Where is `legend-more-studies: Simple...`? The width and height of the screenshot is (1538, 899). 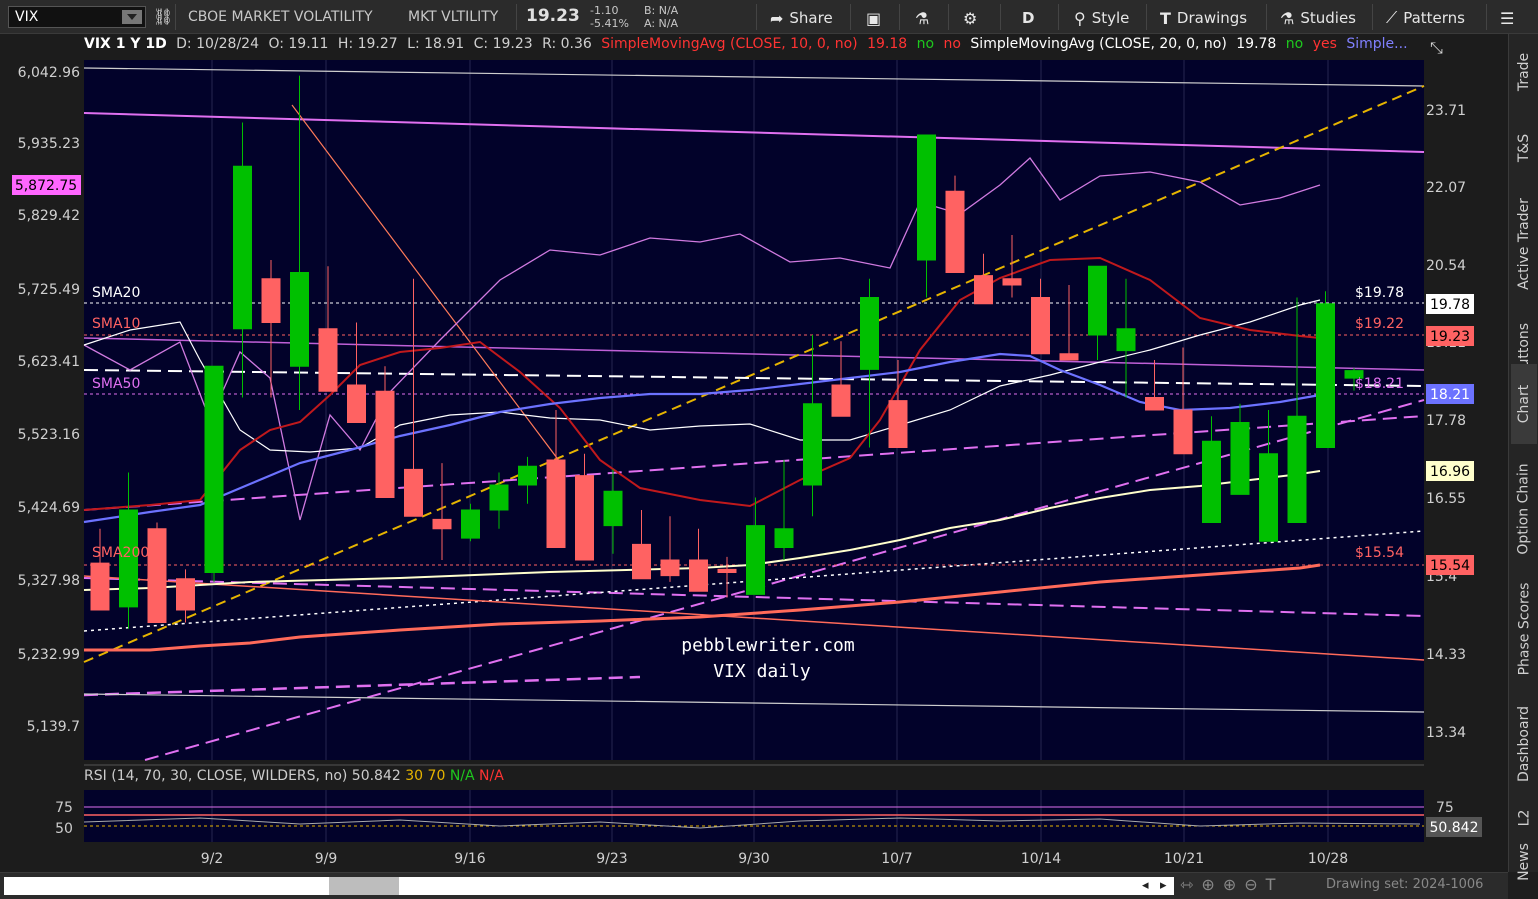
legend-more-studies: Simple... is located at coordinates (1376, 44).